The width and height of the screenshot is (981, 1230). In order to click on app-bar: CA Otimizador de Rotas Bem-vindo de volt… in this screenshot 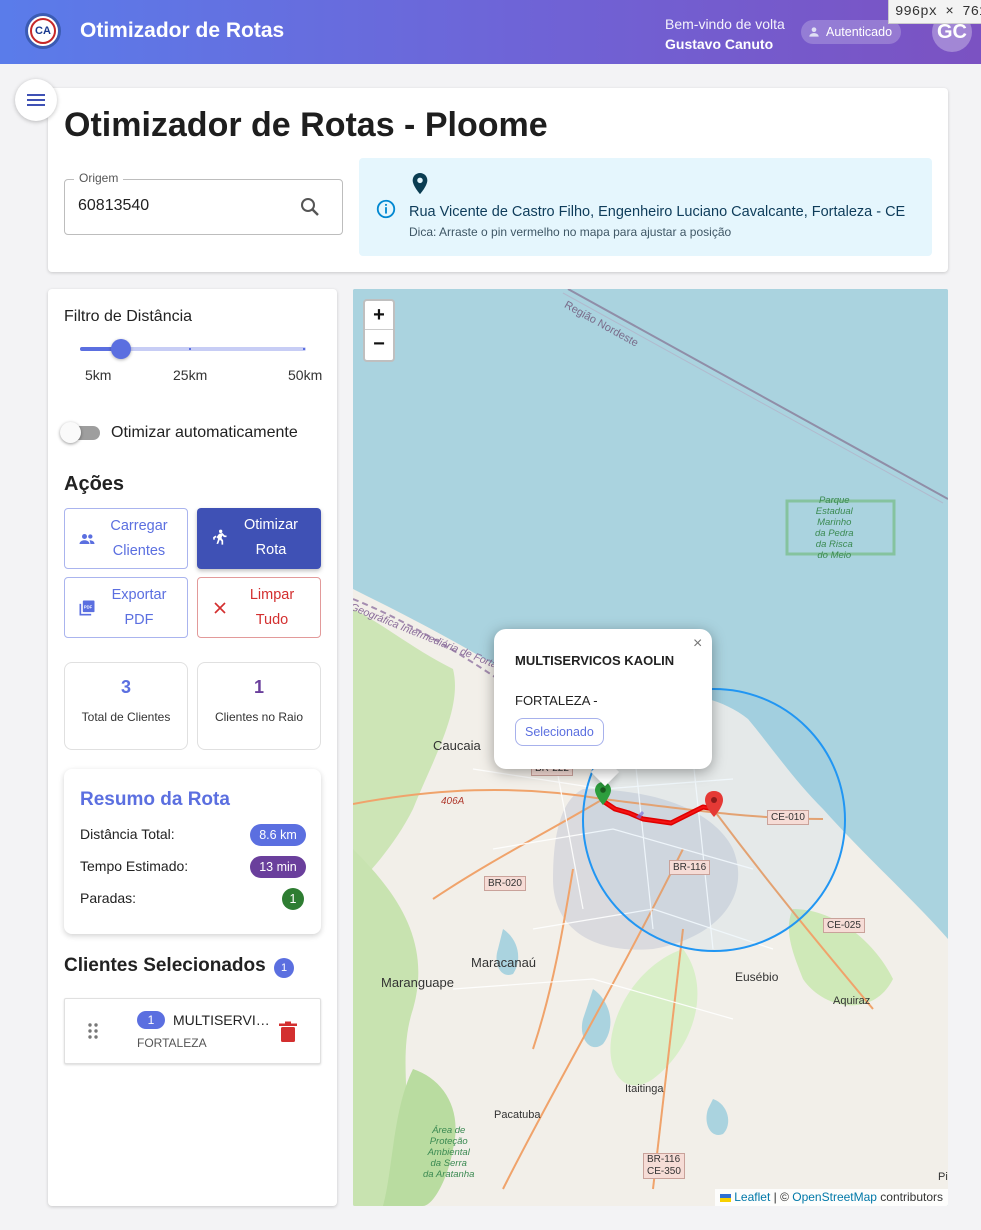, I will do `click(490, 32)`.